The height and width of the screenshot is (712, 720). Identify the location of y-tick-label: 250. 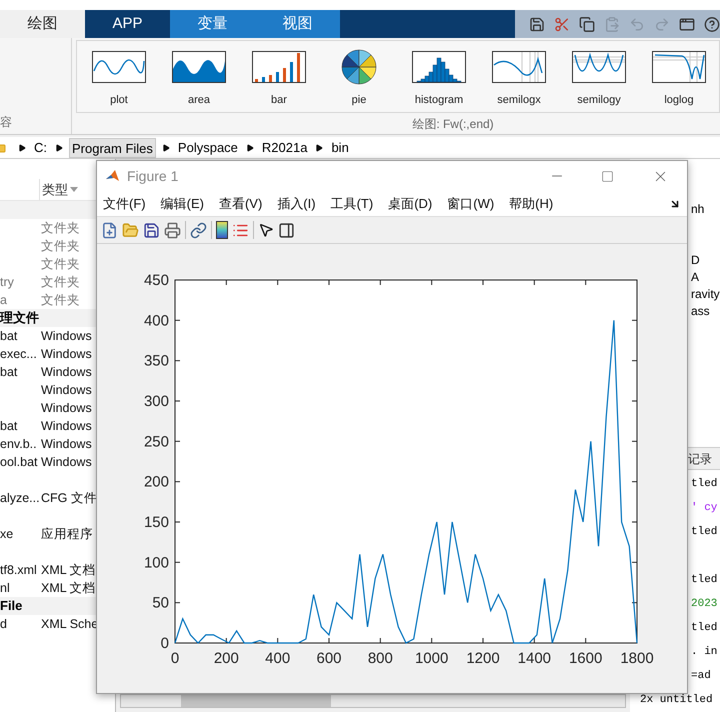
(156, 441).